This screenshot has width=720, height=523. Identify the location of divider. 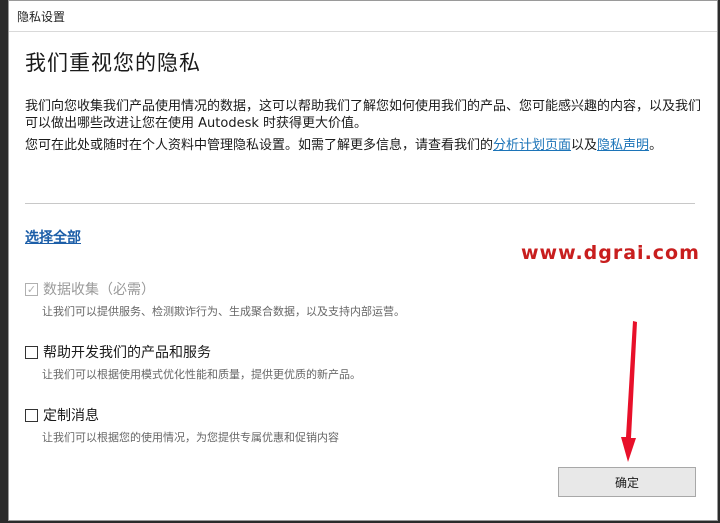
(360, 203).